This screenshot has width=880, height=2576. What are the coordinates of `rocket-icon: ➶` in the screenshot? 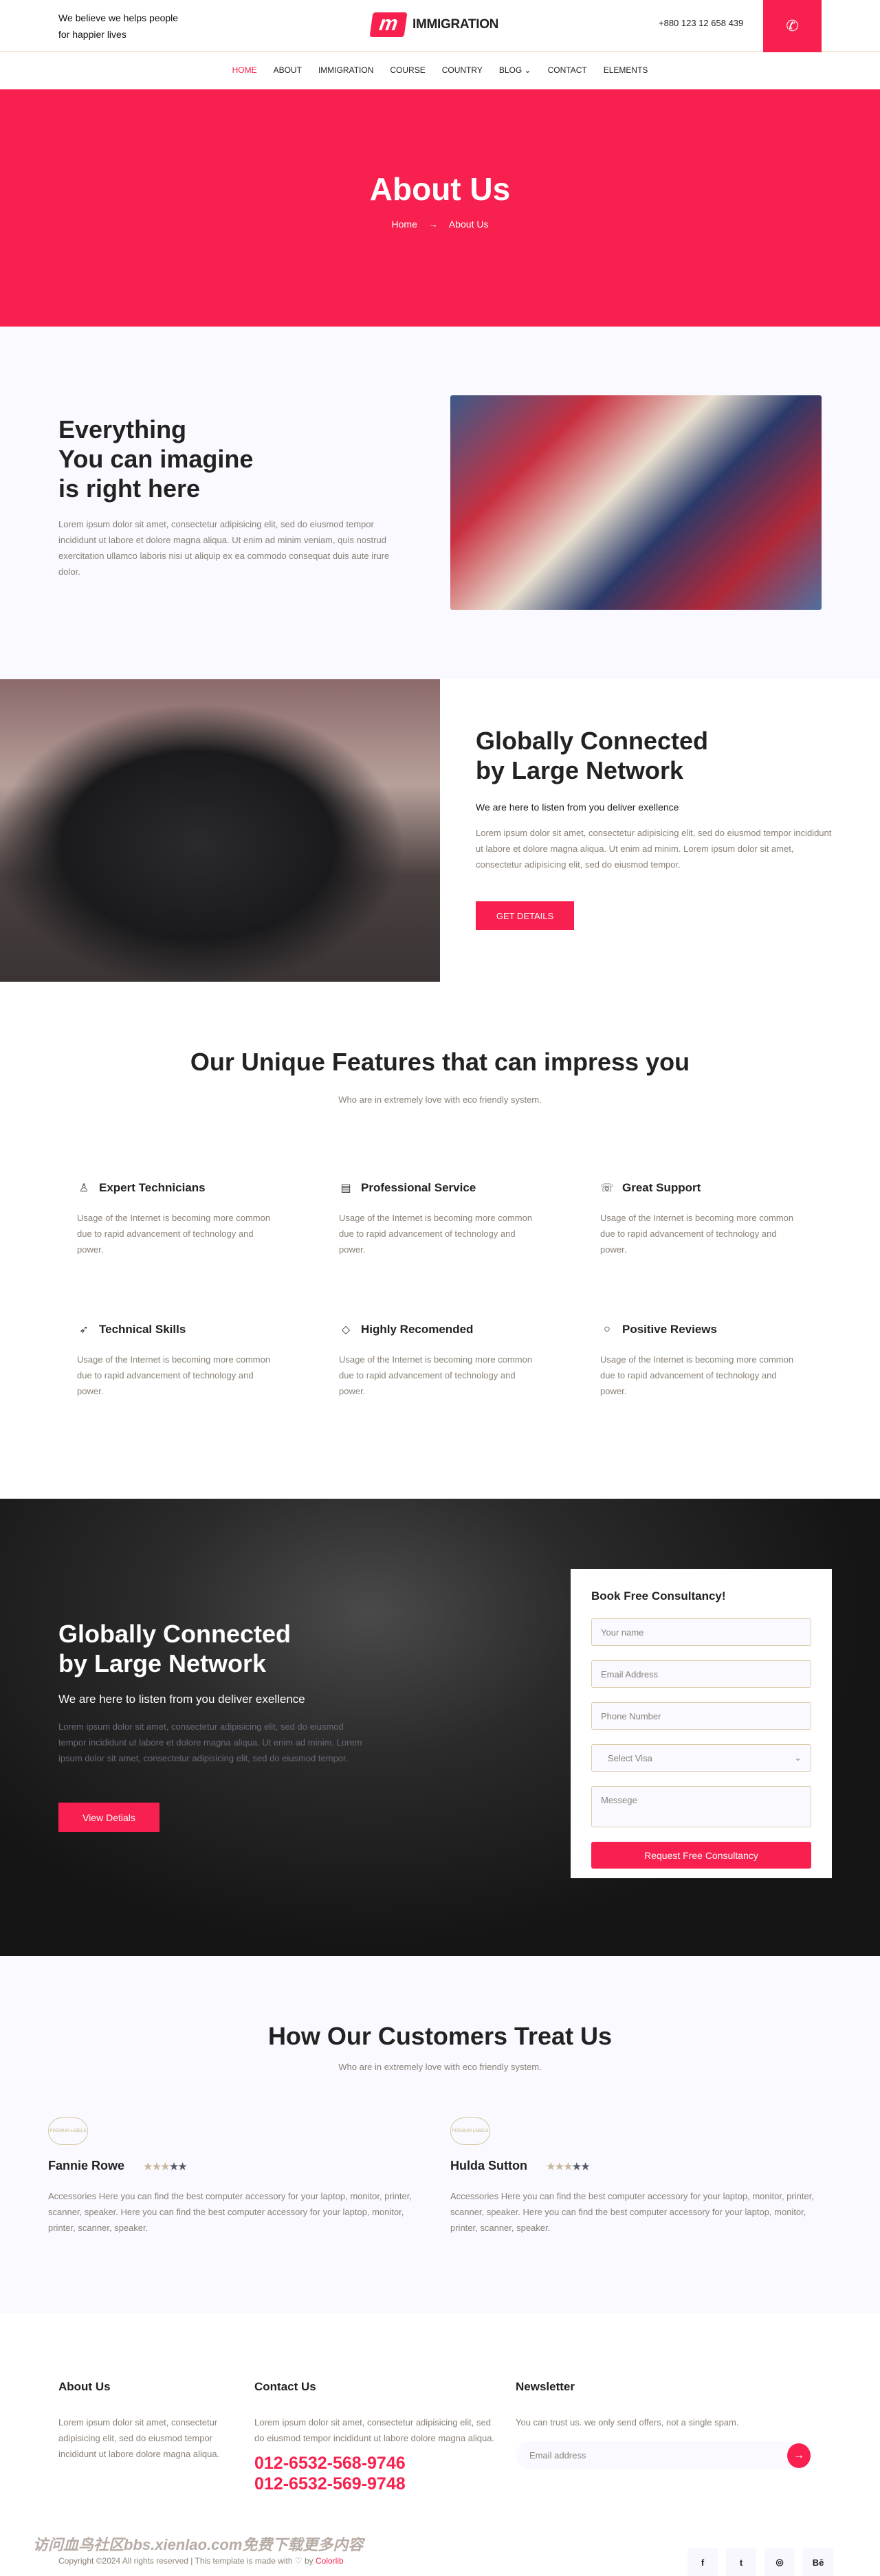 It's located at (84, 1330).